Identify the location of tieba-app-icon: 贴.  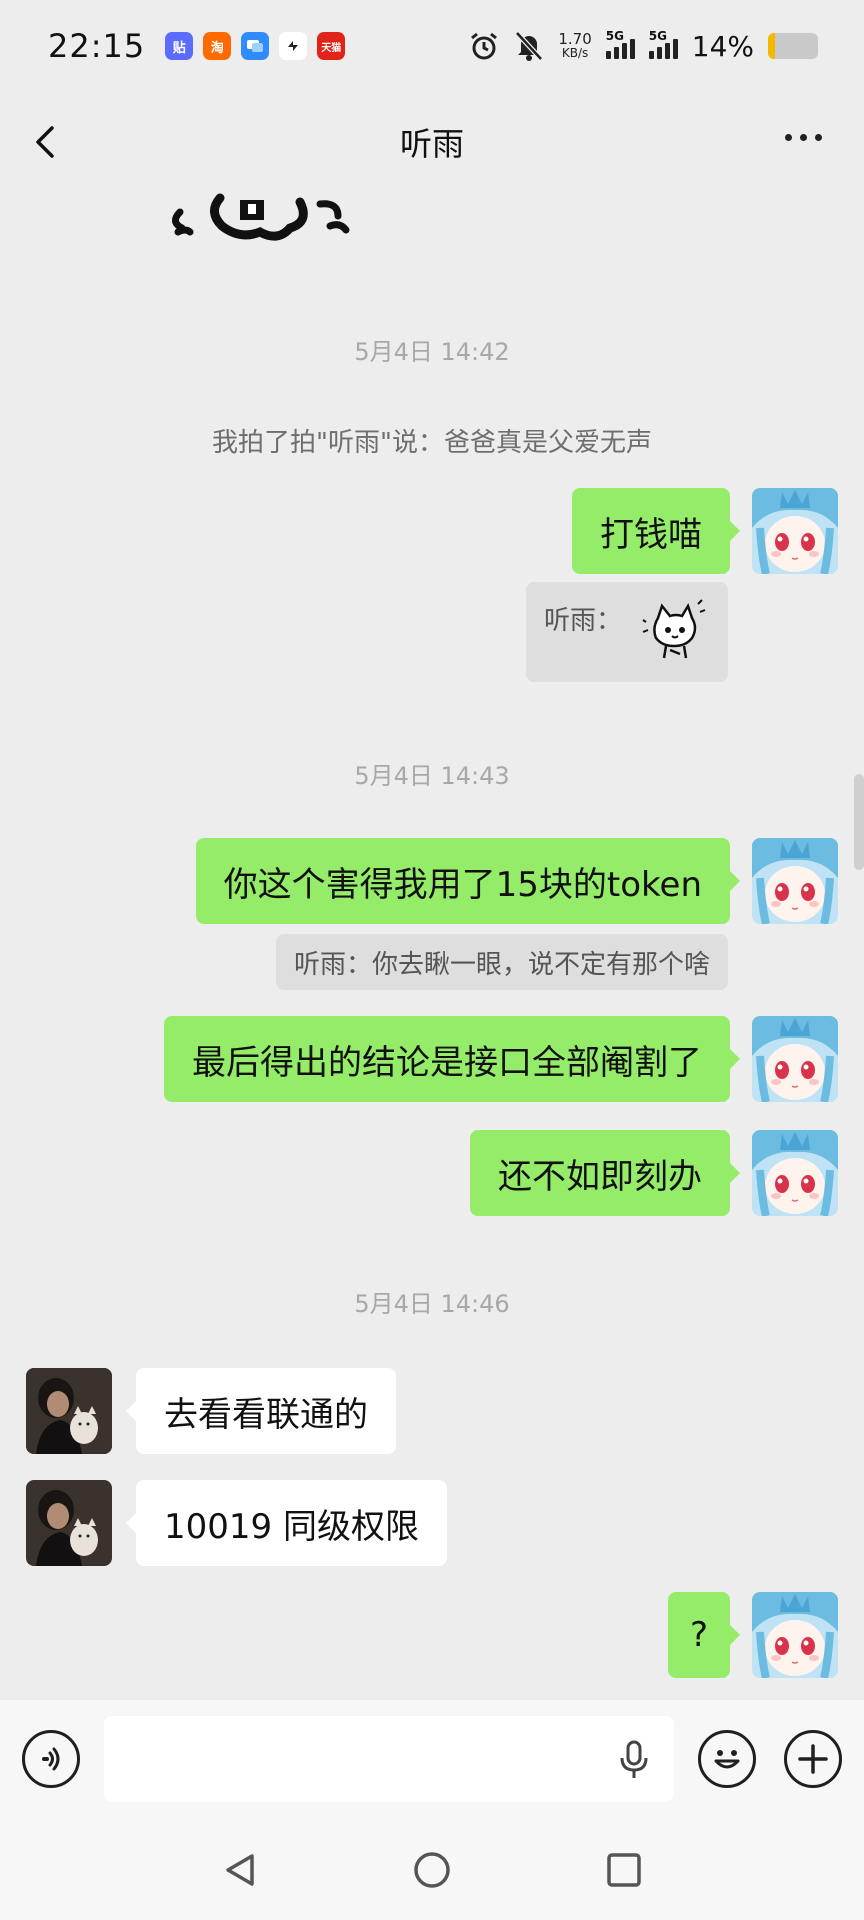
(179, 46).